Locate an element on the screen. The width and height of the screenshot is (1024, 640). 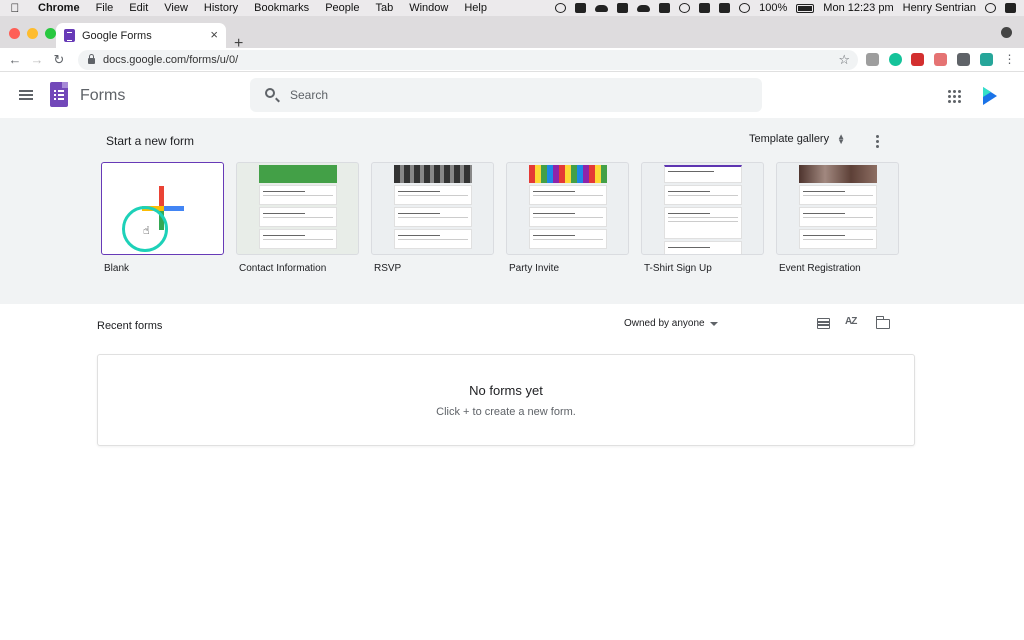
template-contact-information is located at coordinates (297, 208).